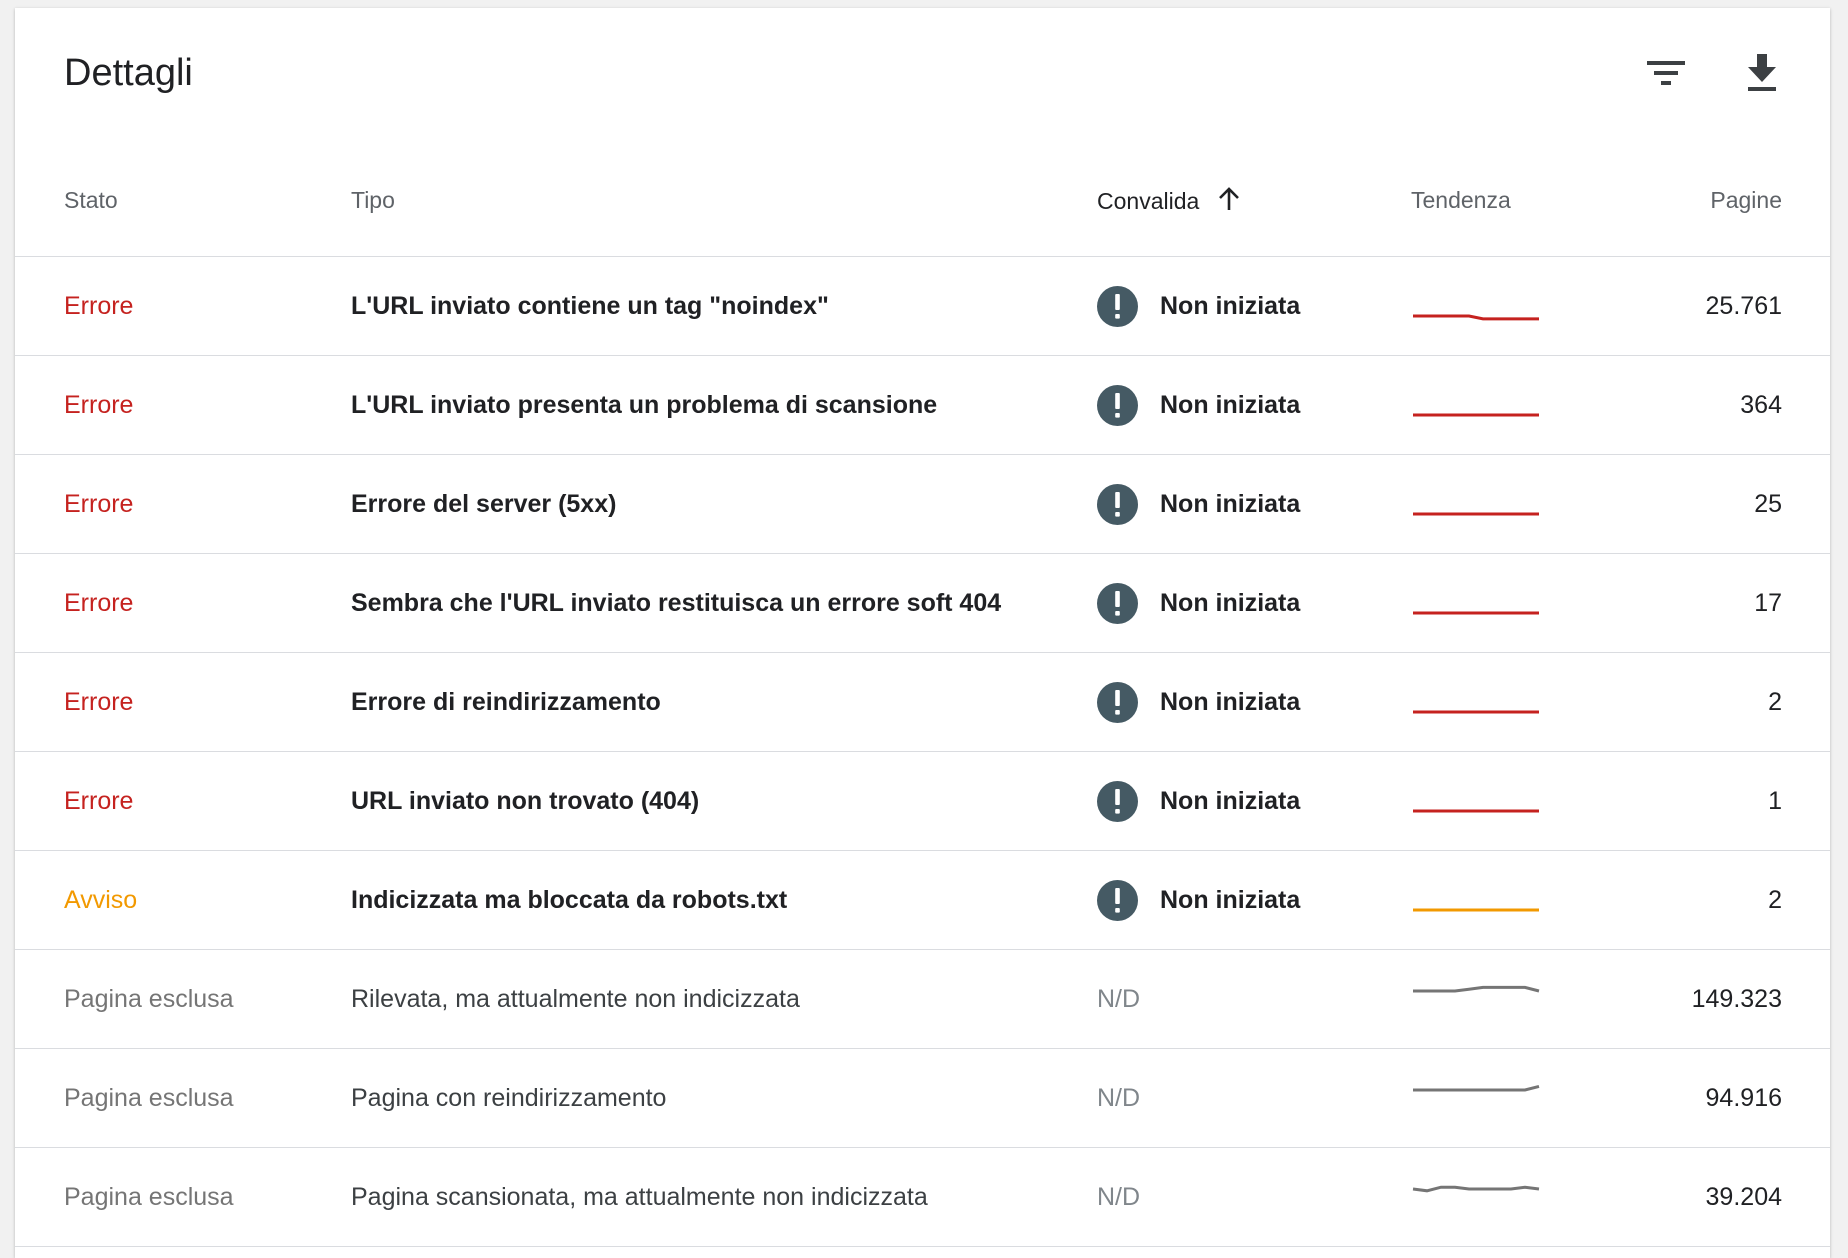 This screenshot has height=1258, width=1848. What do you see at coordinates (1743, 305) in the screenshot?
I see `row-pages: 25.761` at bounding box center [1743, 305].